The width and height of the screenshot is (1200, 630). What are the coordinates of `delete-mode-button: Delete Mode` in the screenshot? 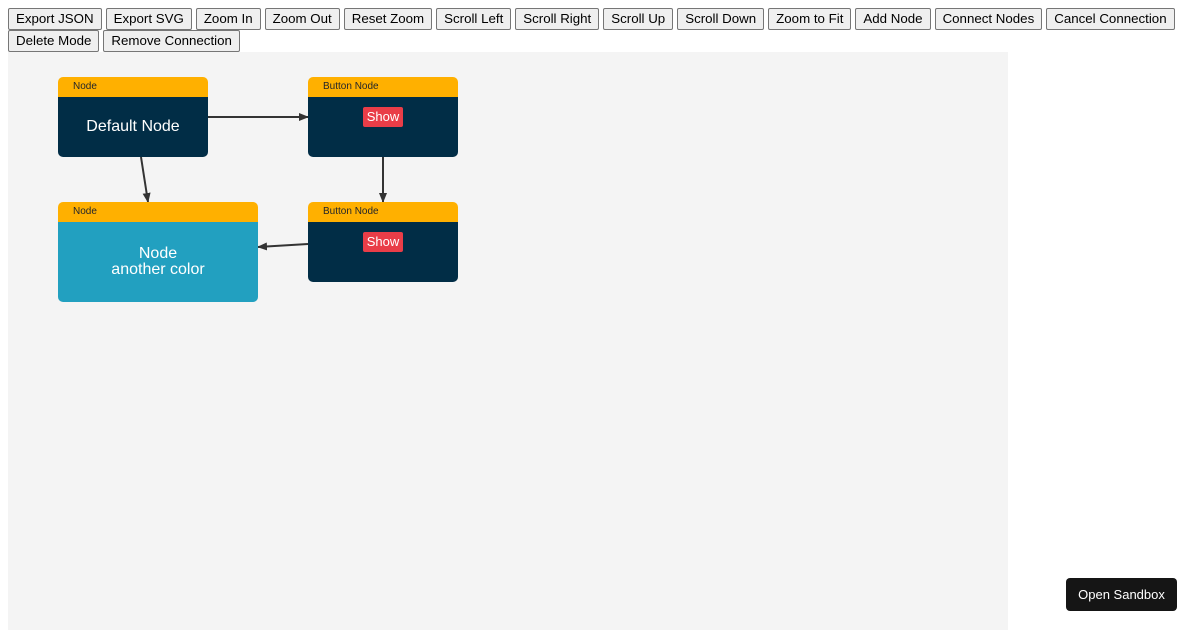 It's located at (54, 41).